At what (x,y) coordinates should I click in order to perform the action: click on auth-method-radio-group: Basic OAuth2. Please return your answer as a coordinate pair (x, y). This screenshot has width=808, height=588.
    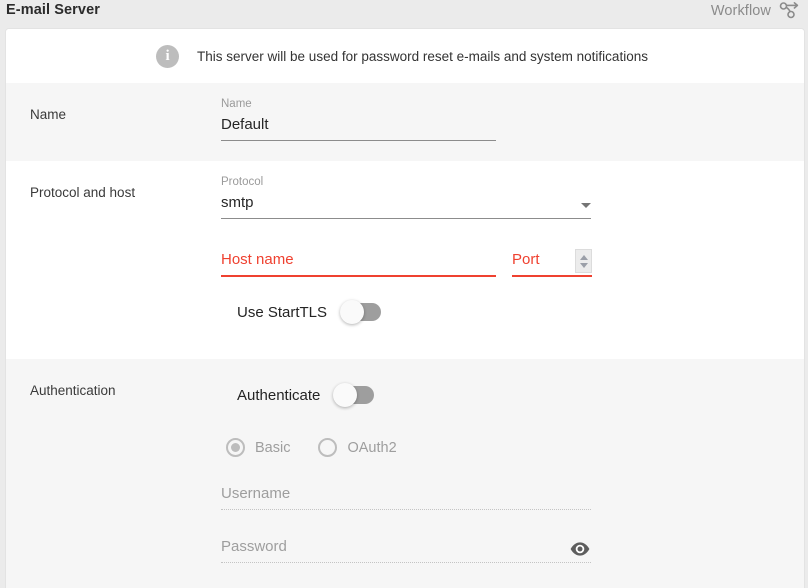
    Looking at the image, I should click on (505, 447).